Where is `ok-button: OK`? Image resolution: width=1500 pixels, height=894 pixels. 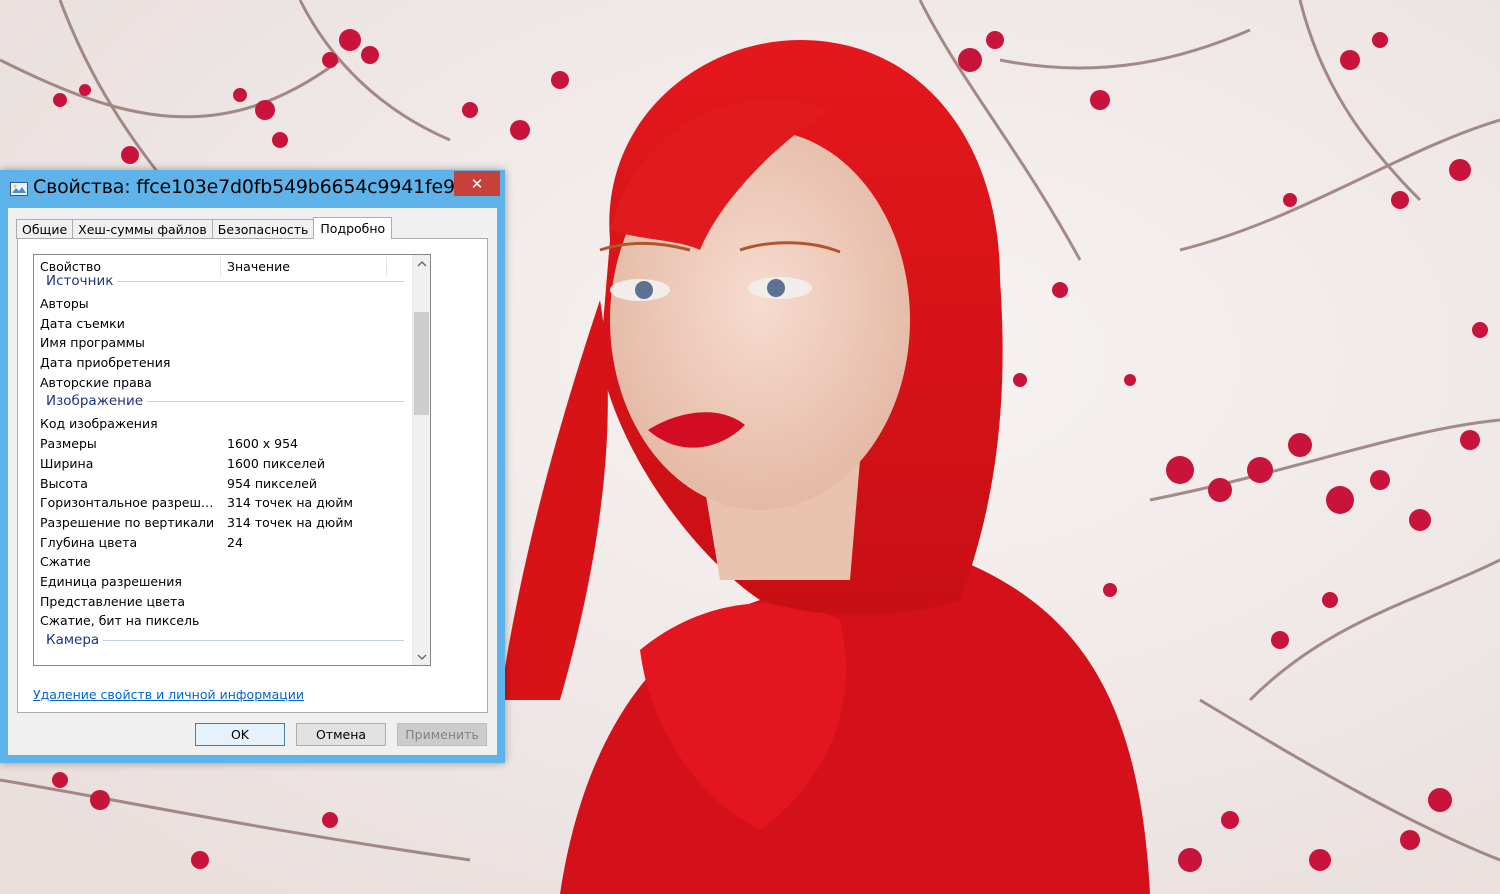
ok-button: OK is located at coordinates (240, 734).